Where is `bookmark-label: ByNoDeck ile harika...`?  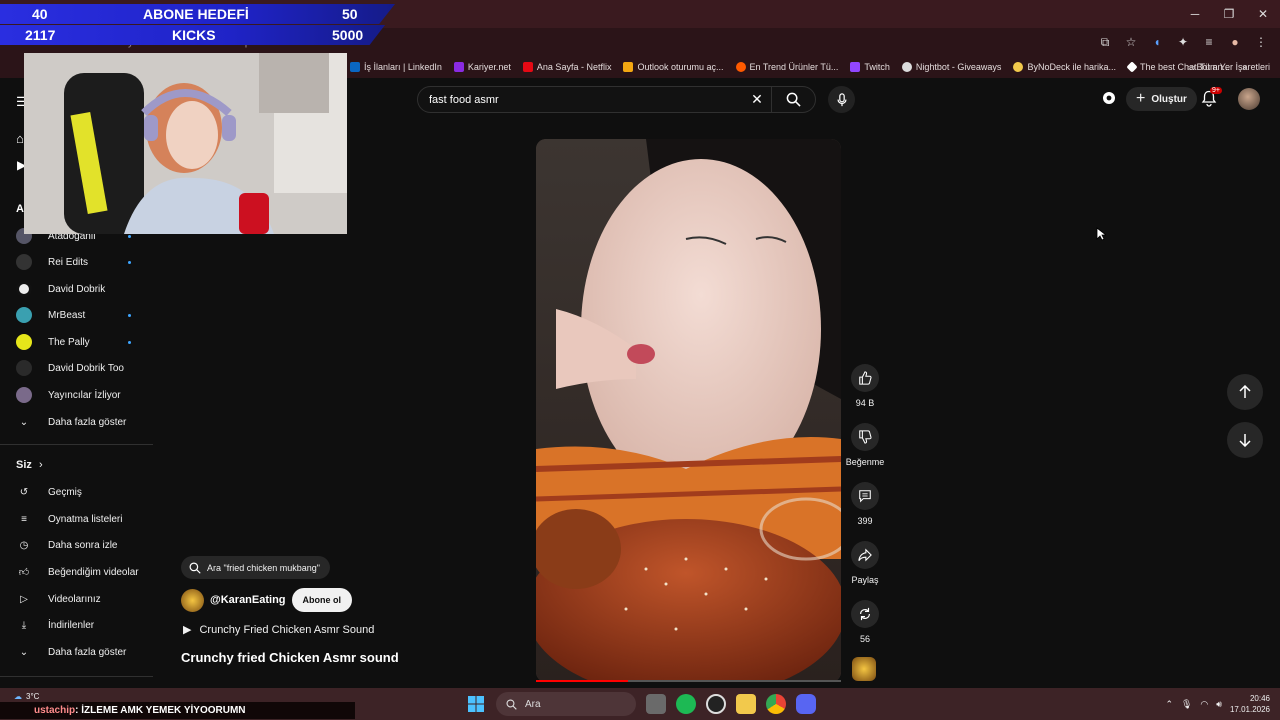
bookmark-label: ByNoDeck ile harika... is located at coordinates (1071, 67).